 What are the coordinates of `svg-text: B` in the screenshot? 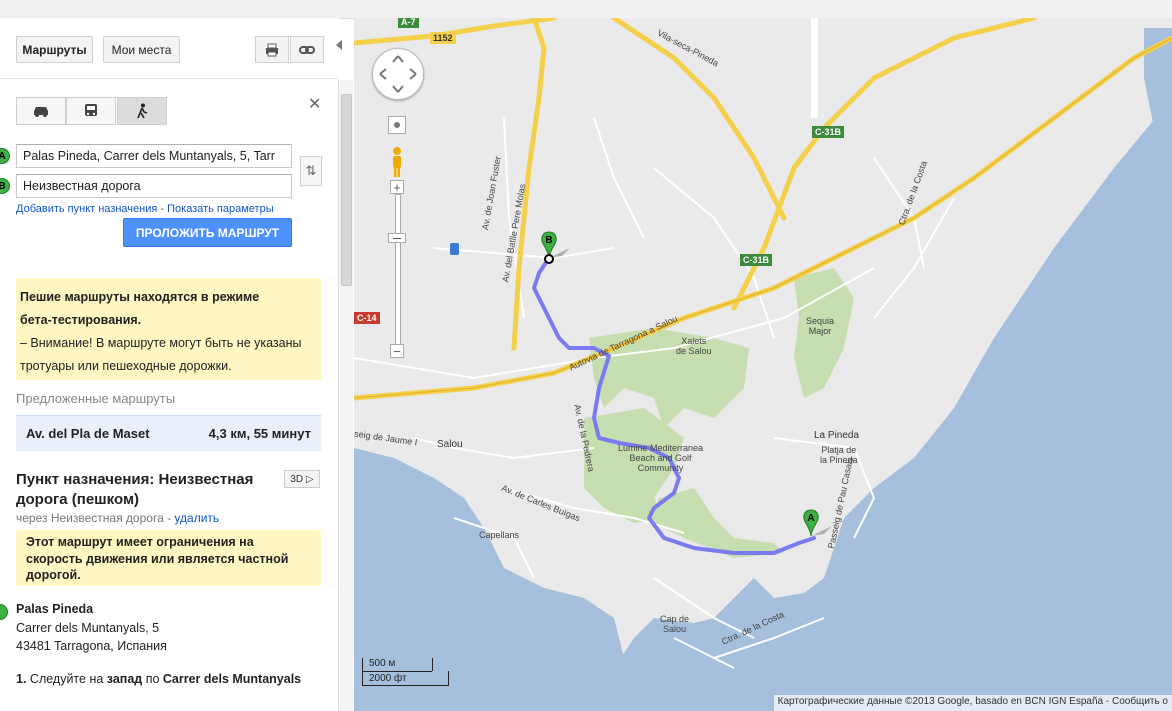 It's located at (548, 240).